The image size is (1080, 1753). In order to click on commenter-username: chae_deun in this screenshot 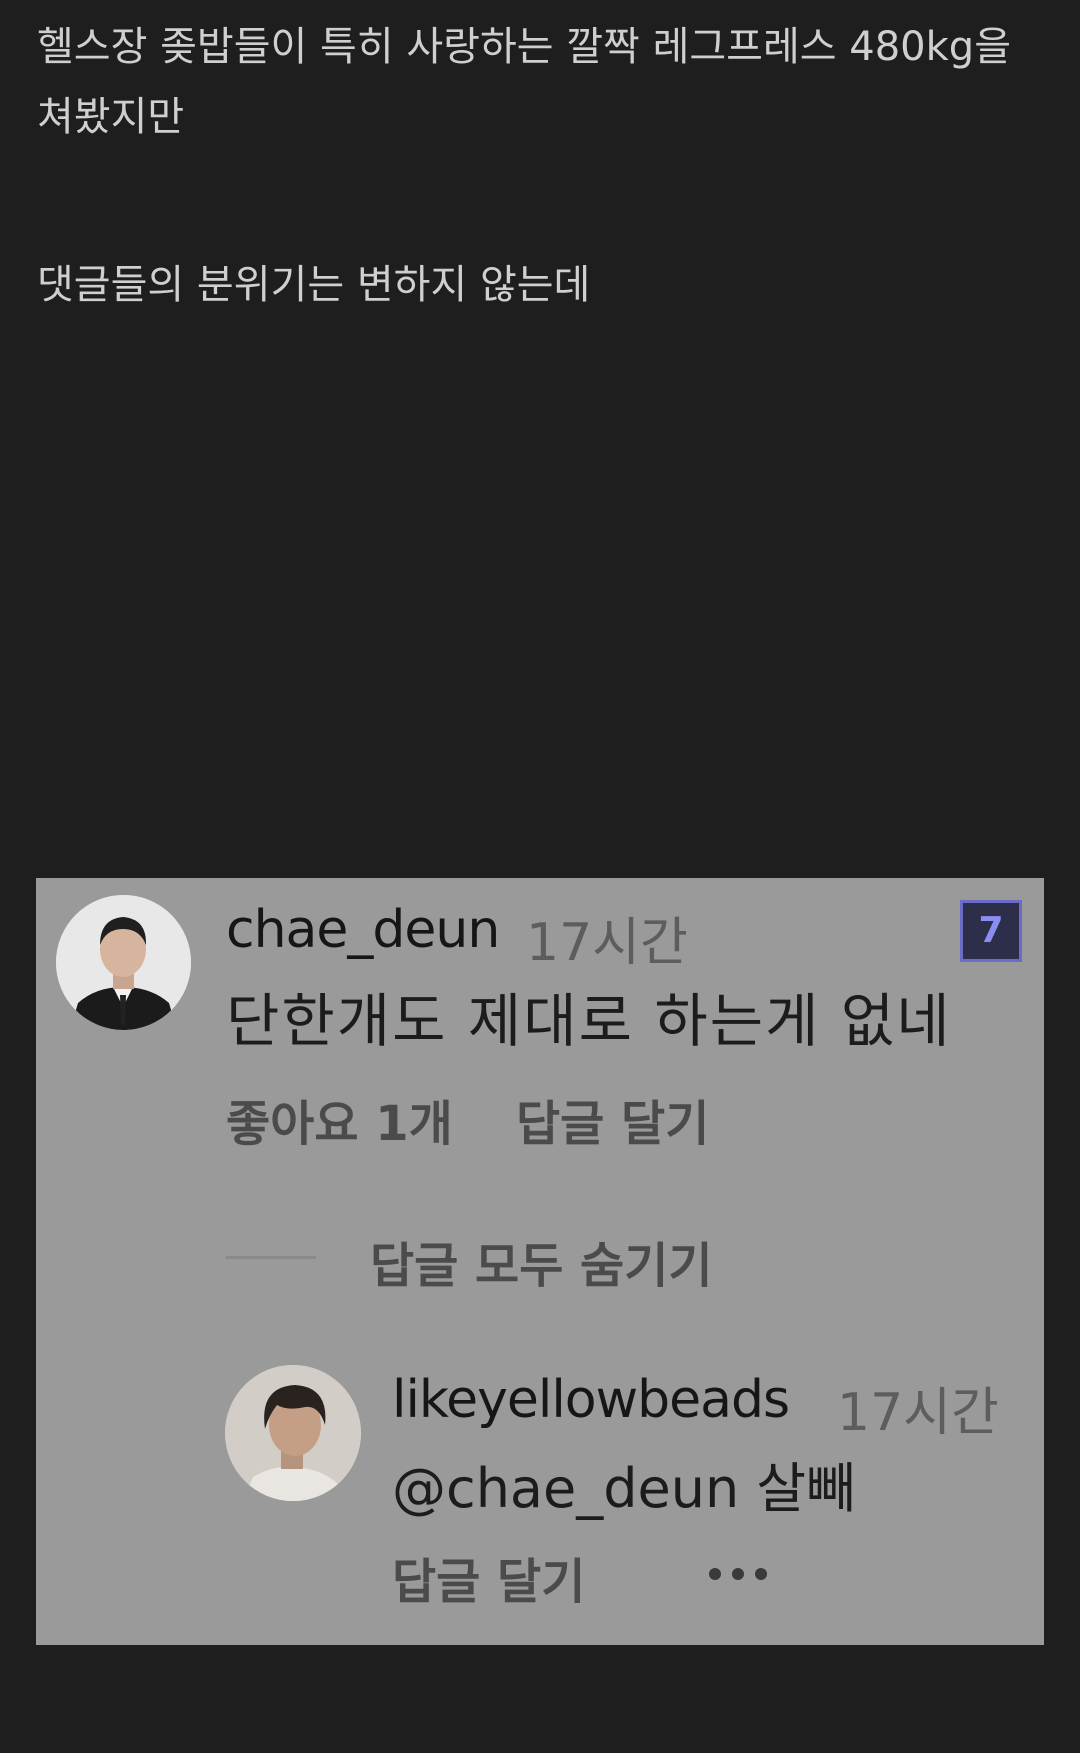, I will do `click(363, 930)`.